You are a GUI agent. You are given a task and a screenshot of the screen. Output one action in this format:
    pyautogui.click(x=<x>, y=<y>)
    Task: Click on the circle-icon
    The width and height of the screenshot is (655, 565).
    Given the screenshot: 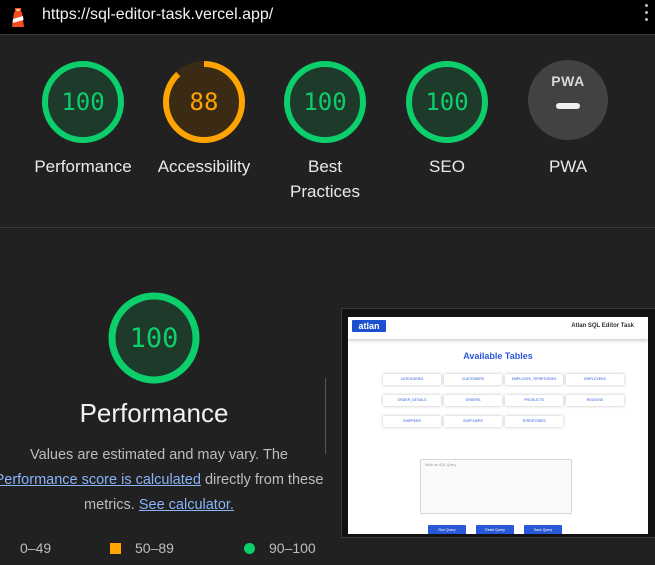 What is the action you would take?
    pyautogui.click(x=249, y=548)
    